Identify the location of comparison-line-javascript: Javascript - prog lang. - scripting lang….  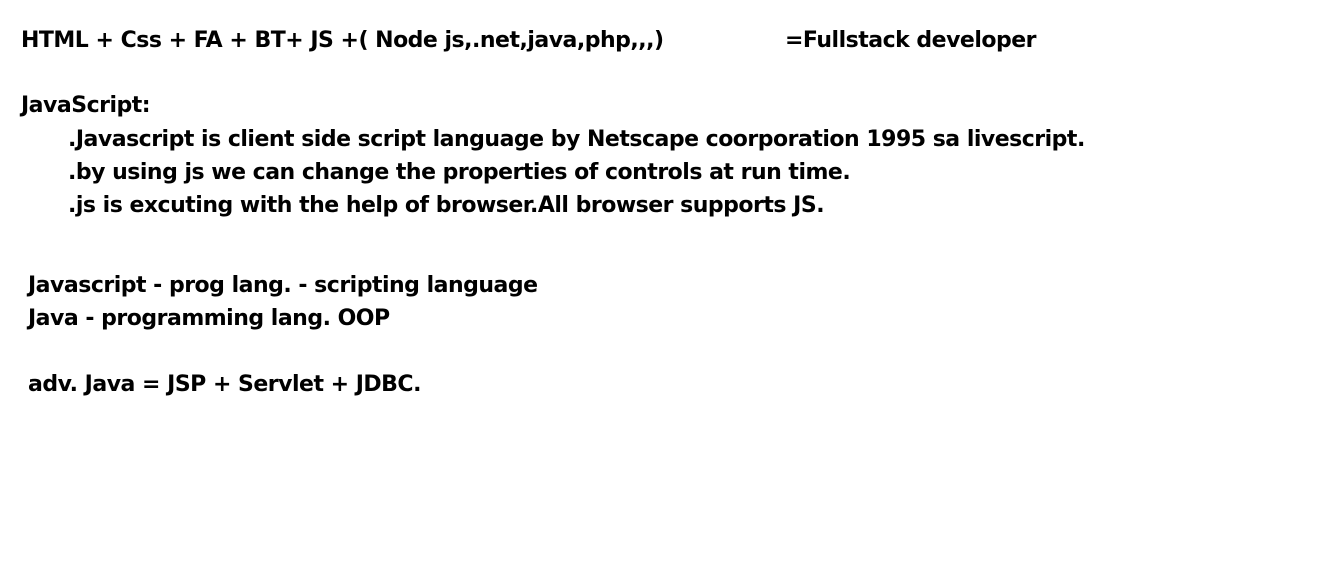
(283, 285).